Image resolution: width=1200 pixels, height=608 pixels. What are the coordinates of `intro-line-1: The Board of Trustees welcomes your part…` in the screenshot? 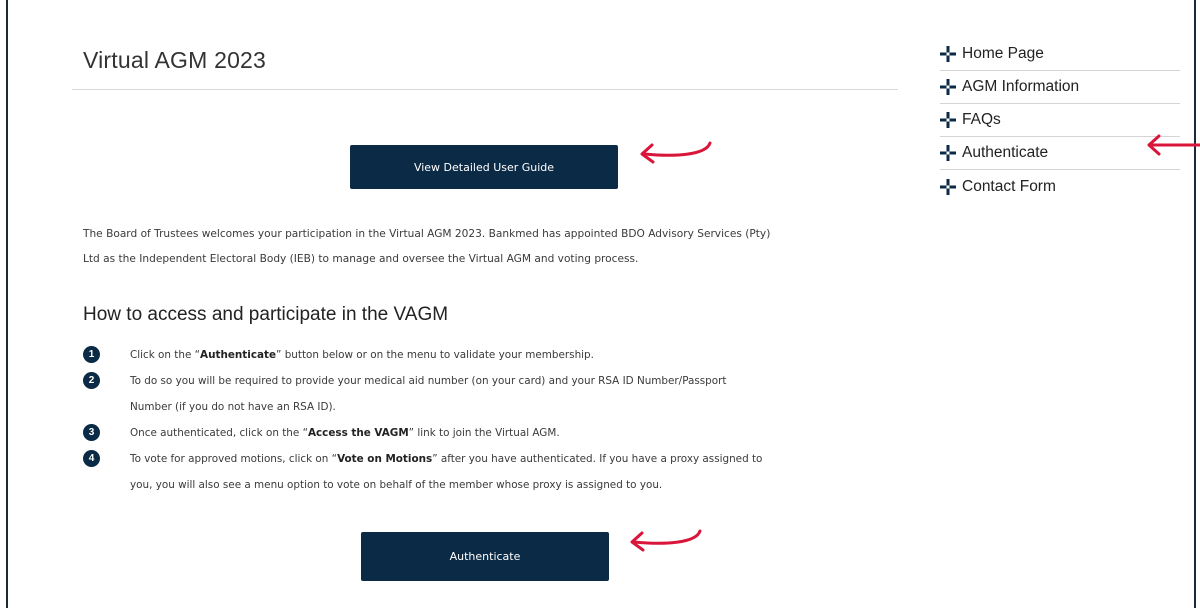 It's located at (427, 234).